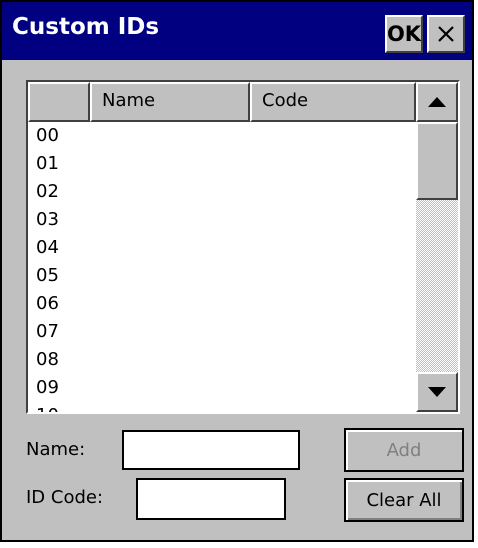 The width and height of the screenshot is (478, 548). What do you see at coordinates (65, 497) in the screenshot?
I see `id-code-label: ID Code:` at bounding box center [65, 497].